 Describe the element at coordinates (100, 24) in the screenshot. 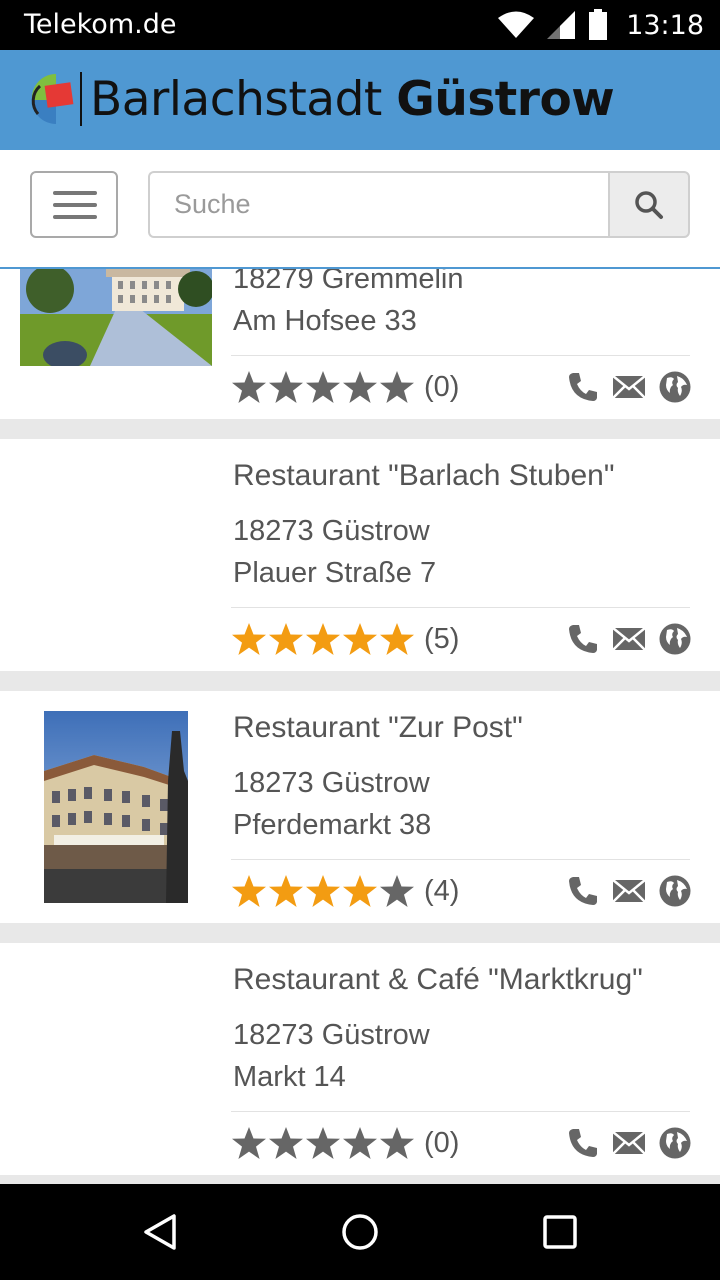

I see `carrier-name: Telekom.de` at that location.